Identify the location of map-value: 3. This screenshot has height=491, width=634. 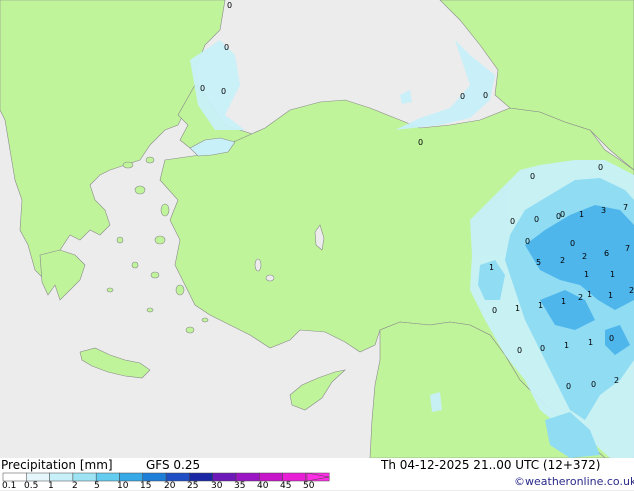
(603, 210).